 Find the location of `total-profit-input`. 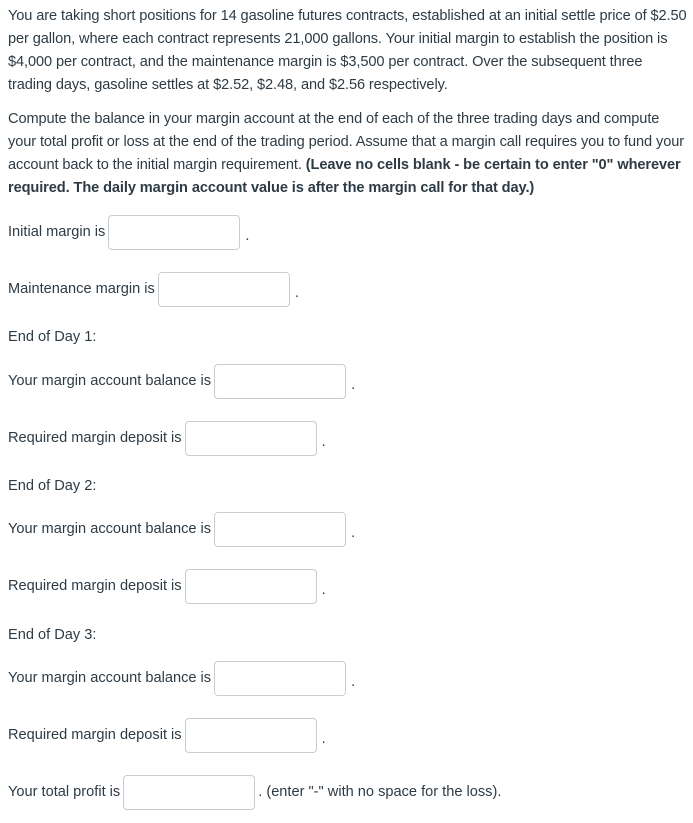

total-profit-input is located at coordinates (189, 792).